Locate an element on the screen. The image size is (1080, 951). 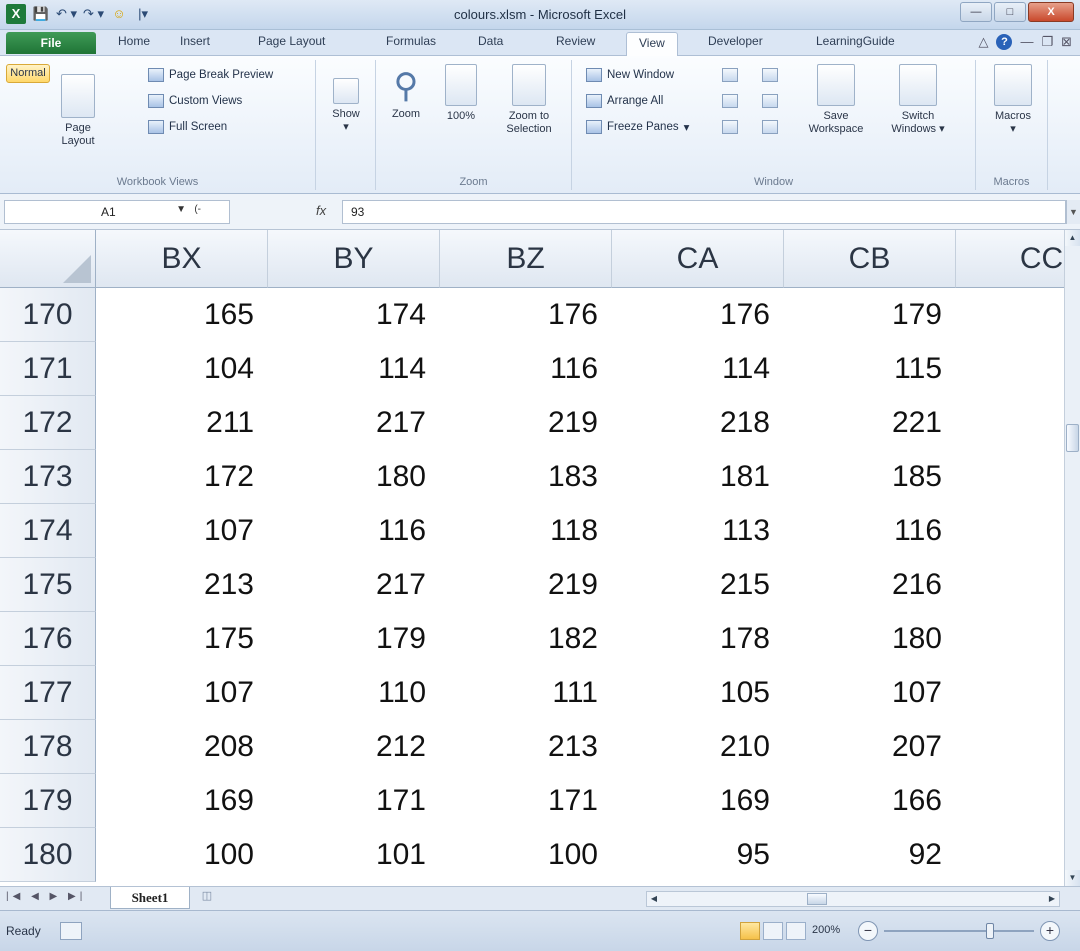
zoom-to-selection-button: Zoom to Selection is located at coordinates (529, 100).